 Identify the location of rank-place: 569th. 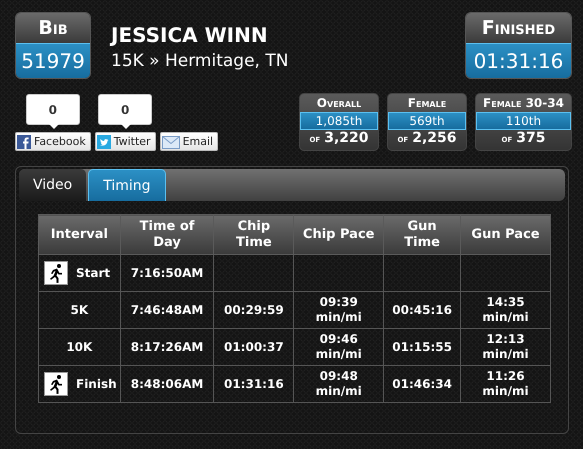
(427, 121).